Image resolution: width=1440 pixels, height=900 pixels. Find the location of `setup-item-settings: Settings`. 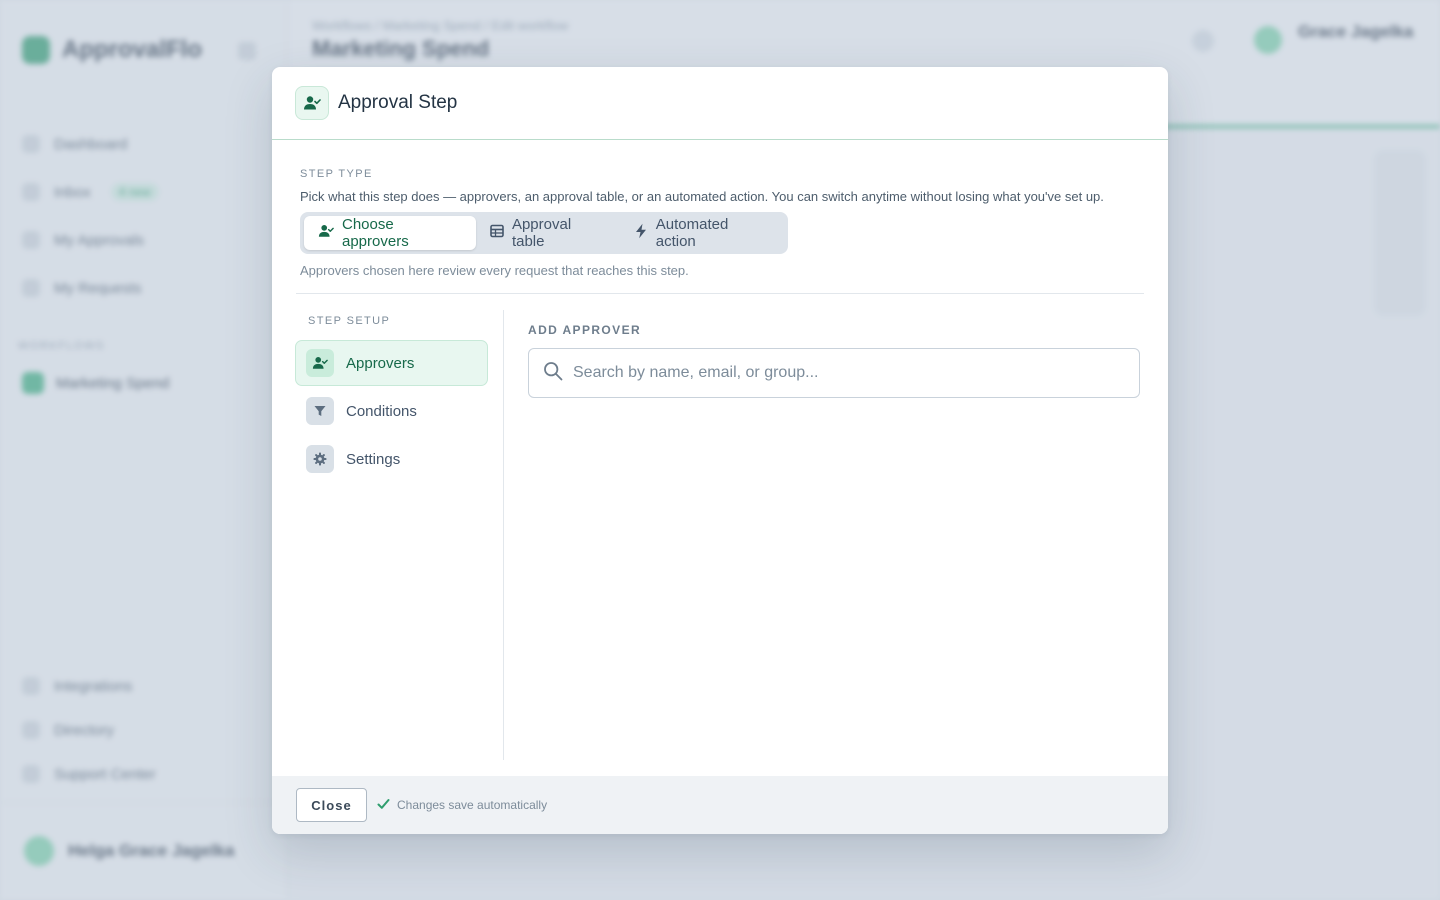

setup-item-settings: Settings is located at coordinates (391, 459).